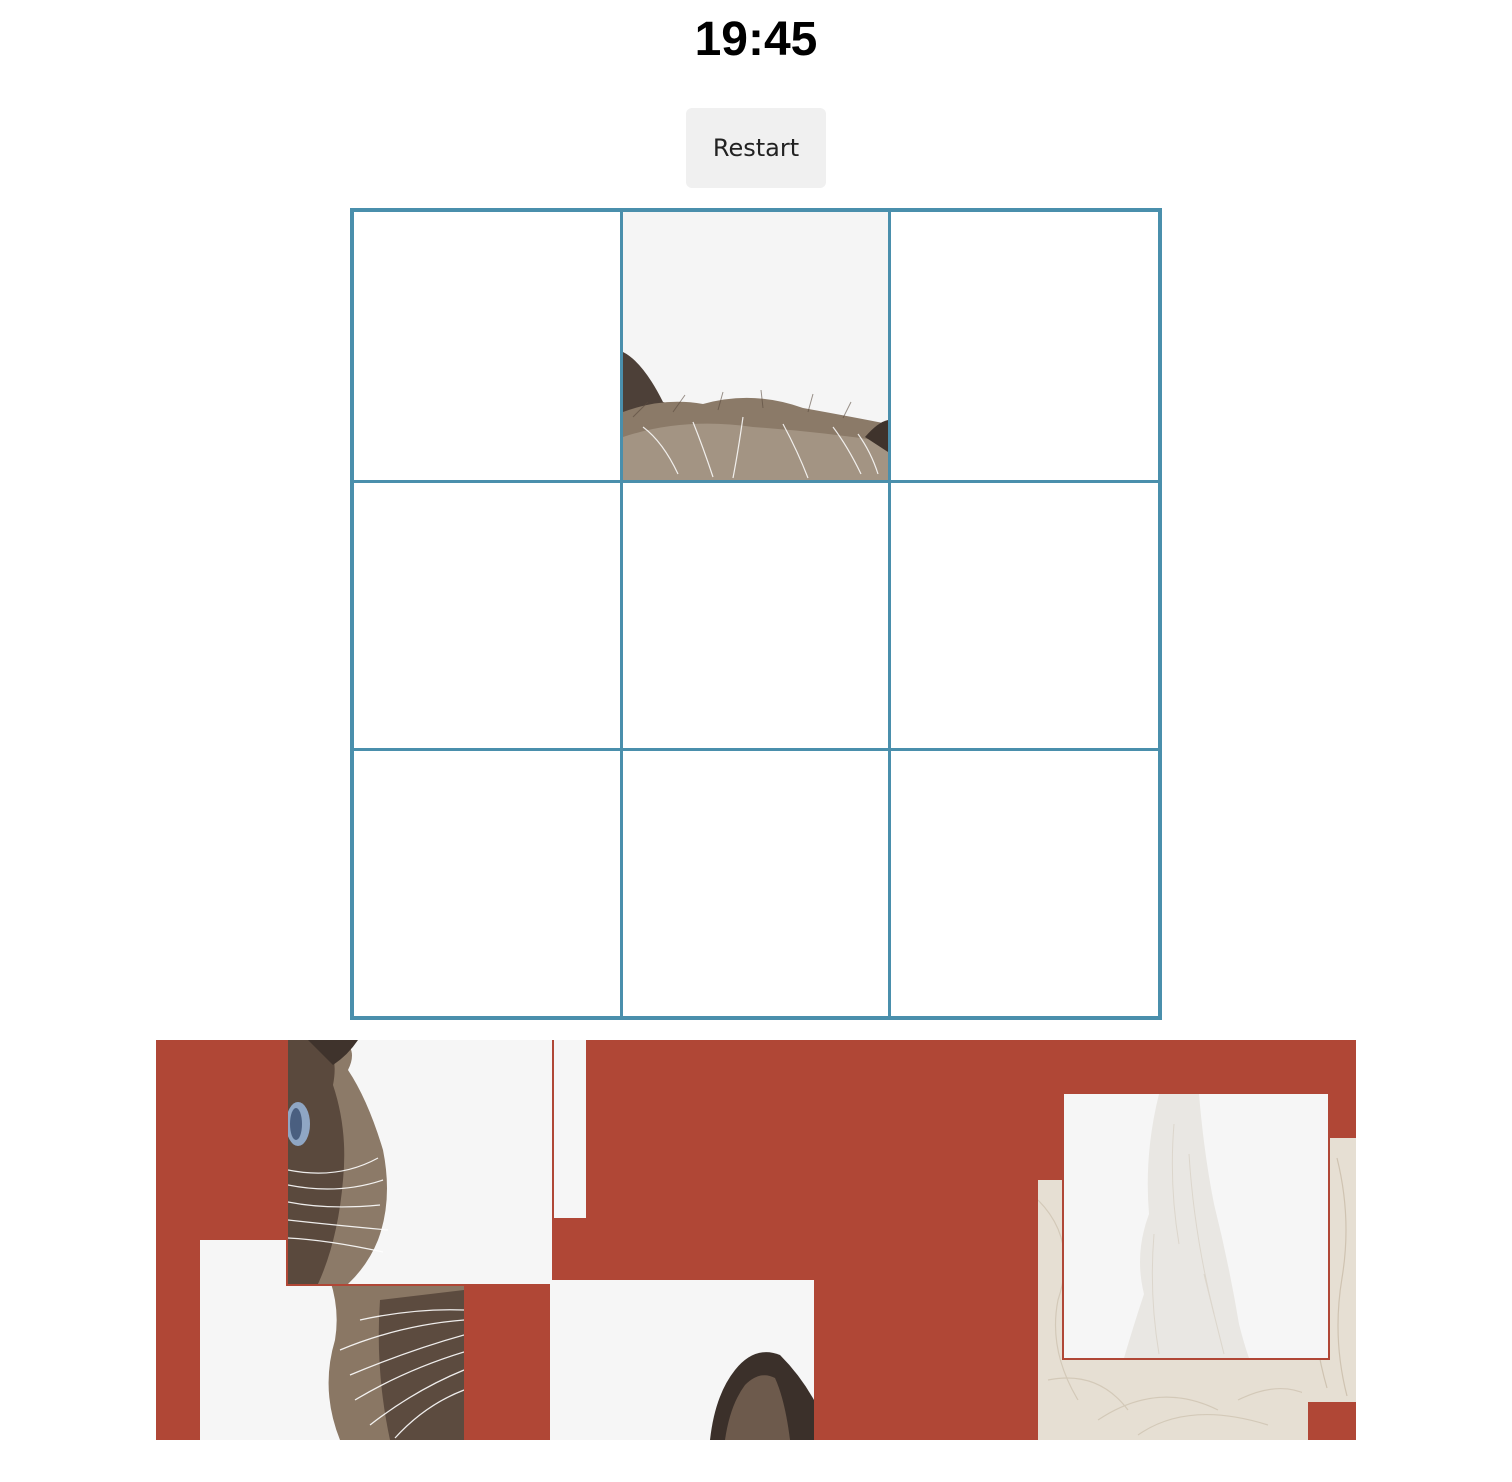  I want to click on board-cell-r1c1, so click(487, 346).